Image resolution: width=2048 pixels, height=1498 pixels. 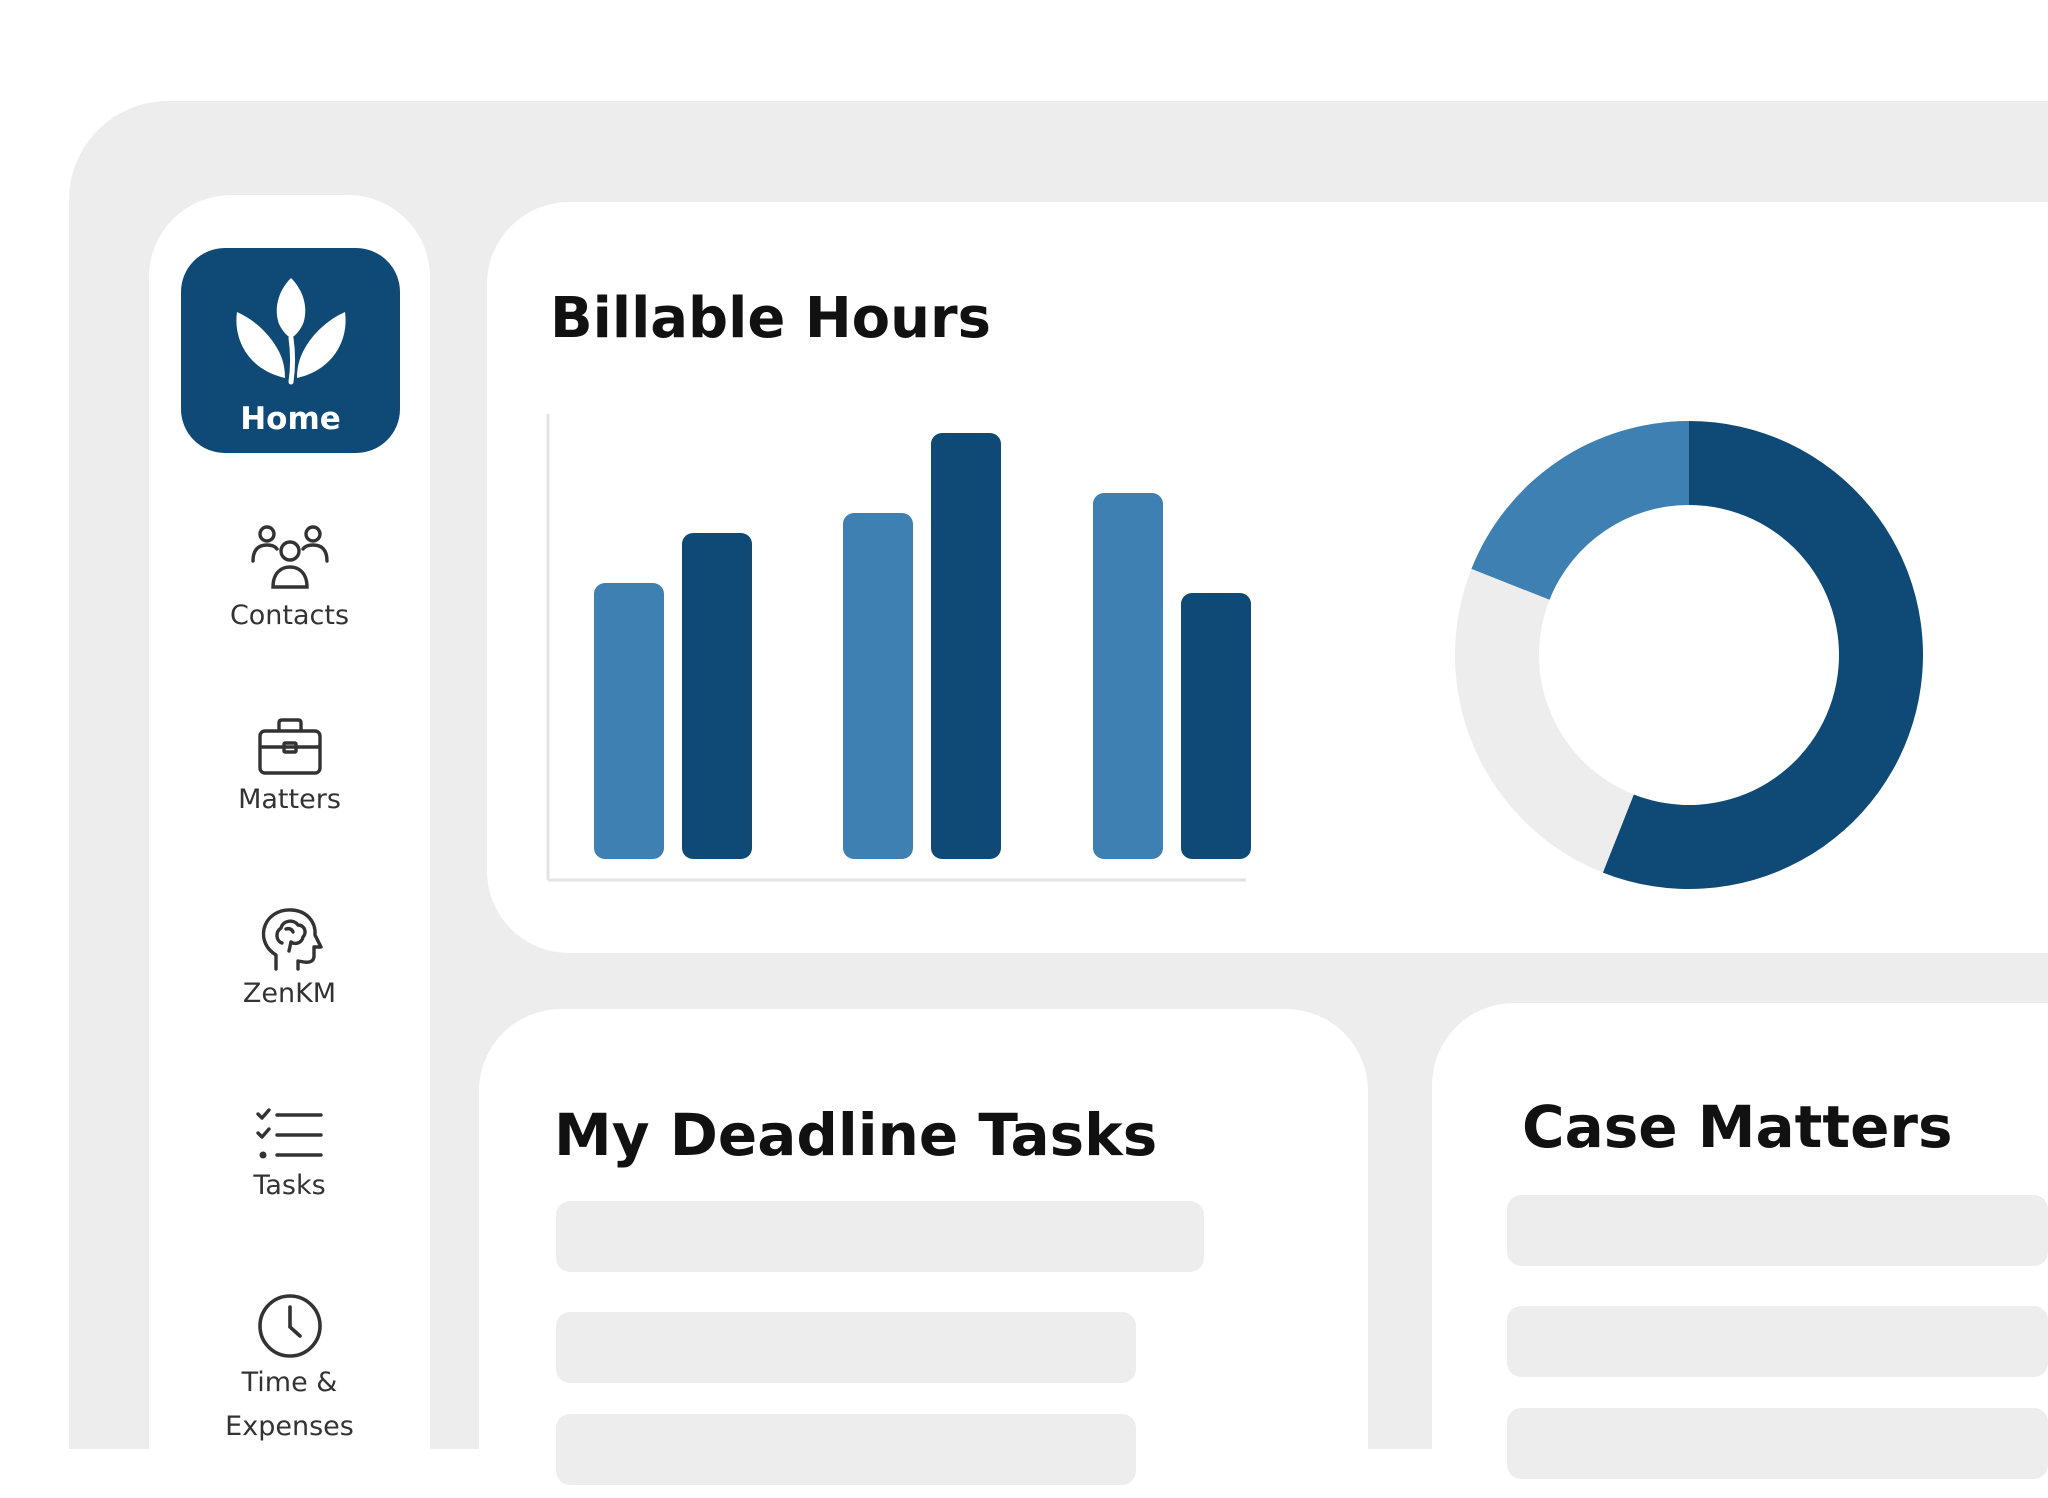 I want to click on case-matters-card: Case Matters, so click(x=1740, y=1241).